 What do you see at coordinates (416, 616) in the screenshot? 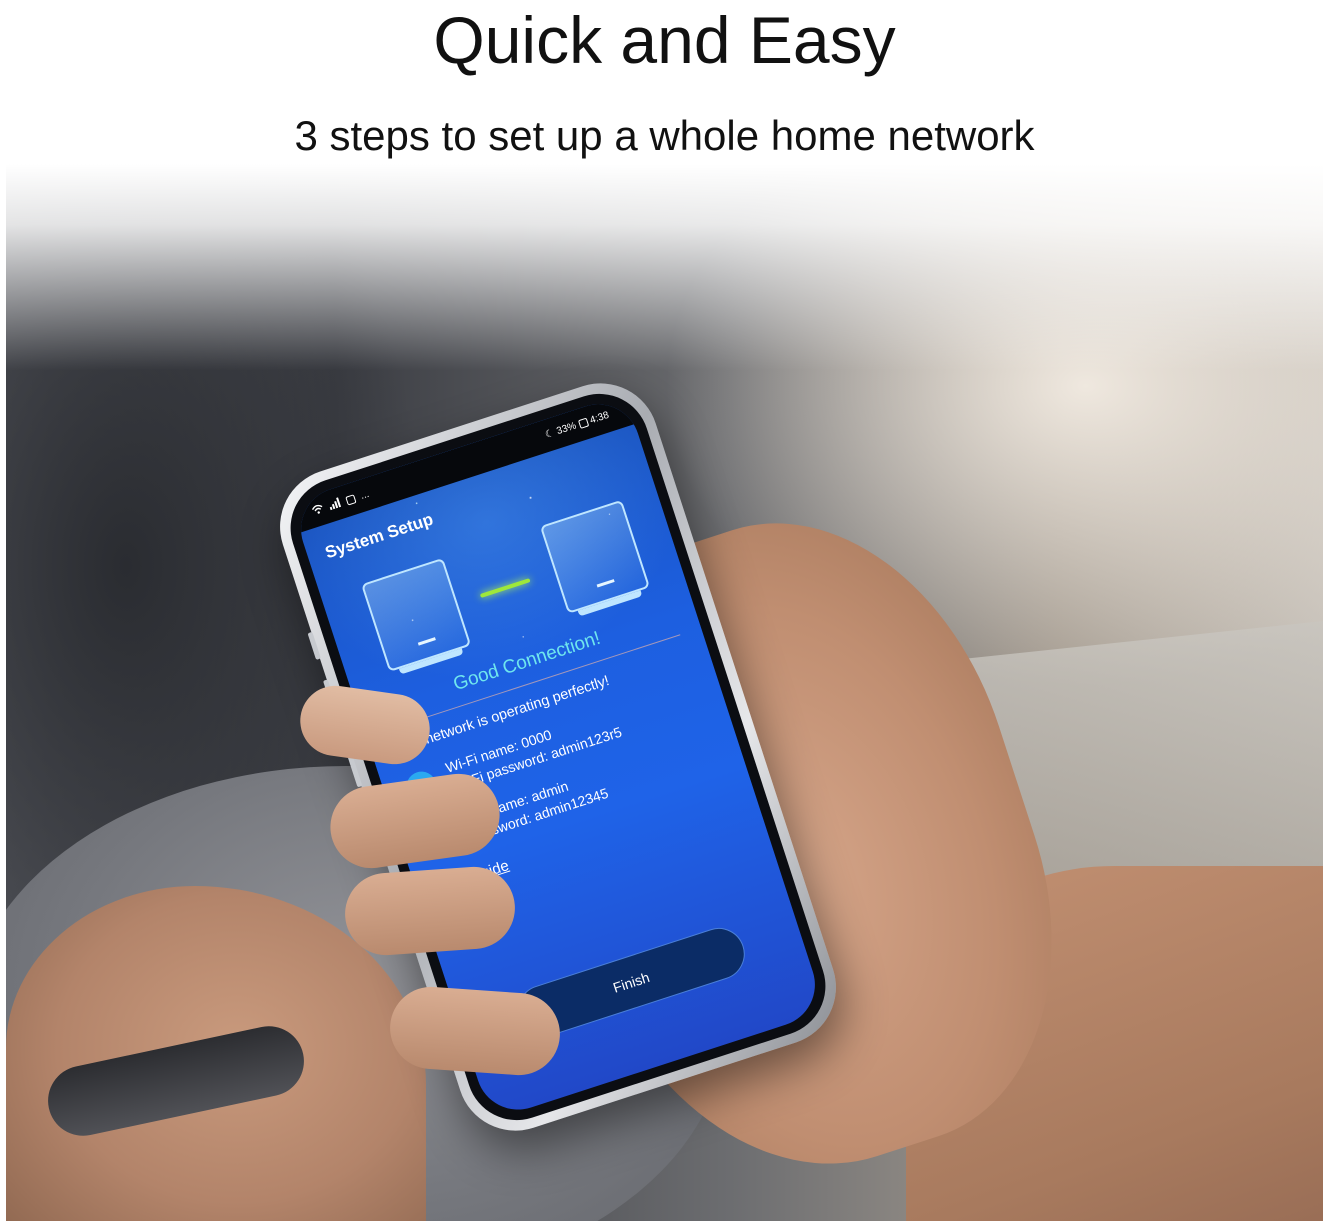
I see `router-primary` at bounding box center [416, 616].